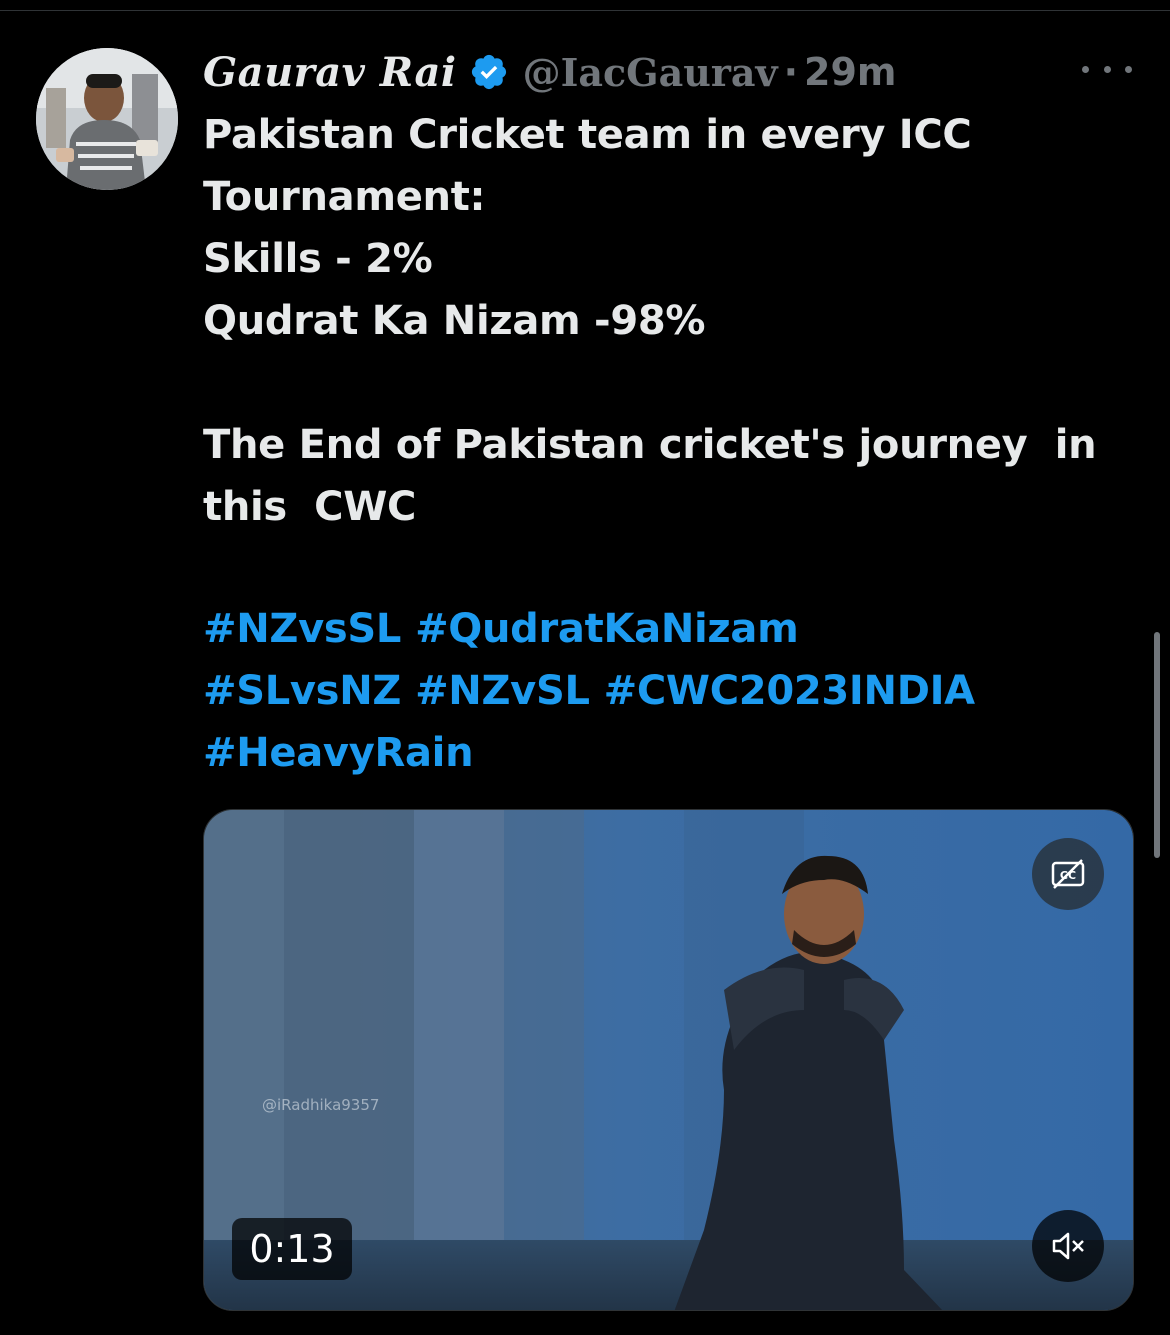 The image size is (1170, 1335). What do you see at coordinates (302, 629) in the screenshot?
I see `hashtag-link: #NZvsSL` at bounding box center [302, 629].